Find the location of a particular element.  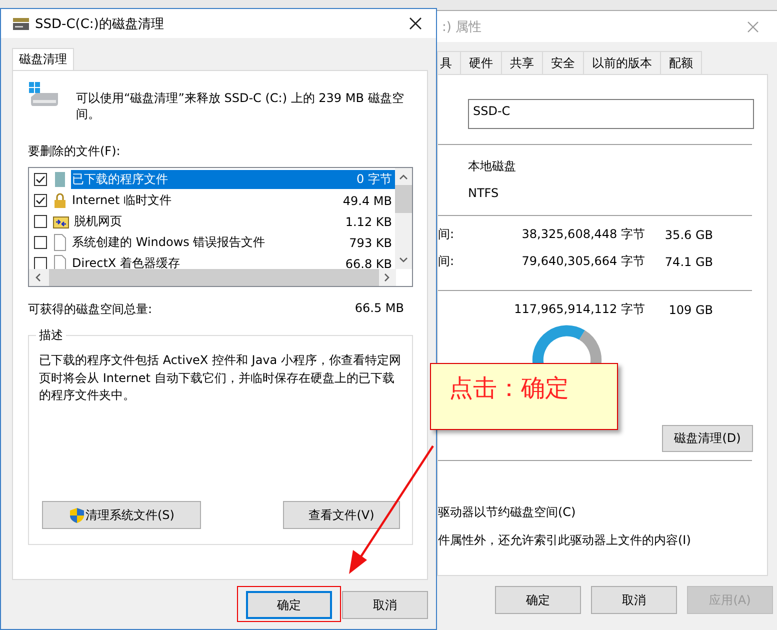

file-item: DirectX 着色器缓存 66.8 KB is located at coordinates (233, 261).